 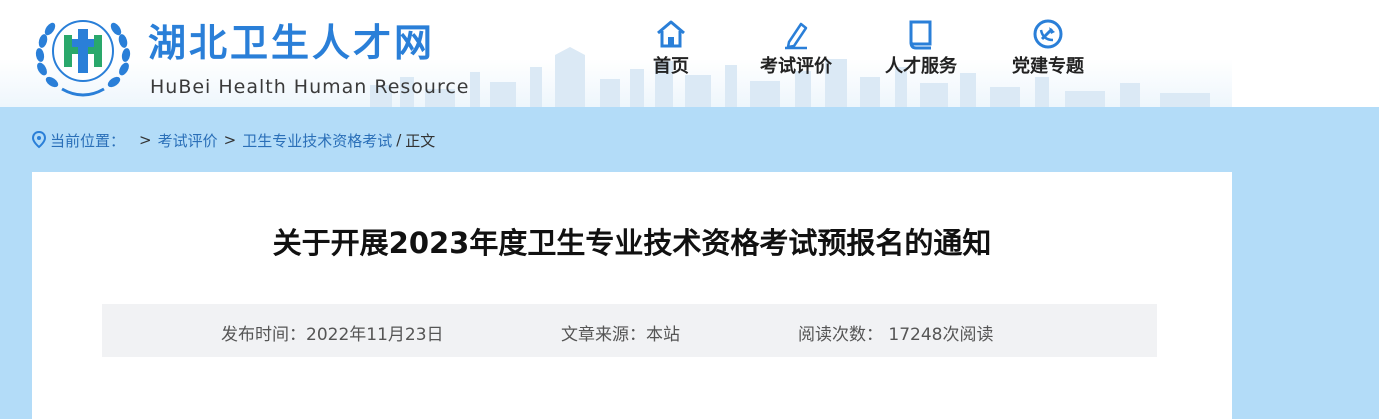 What do you see at coordinates (1048, 34) in the screenshot?
I see `party-emblem-icon` at bounding box center [1048, 34].